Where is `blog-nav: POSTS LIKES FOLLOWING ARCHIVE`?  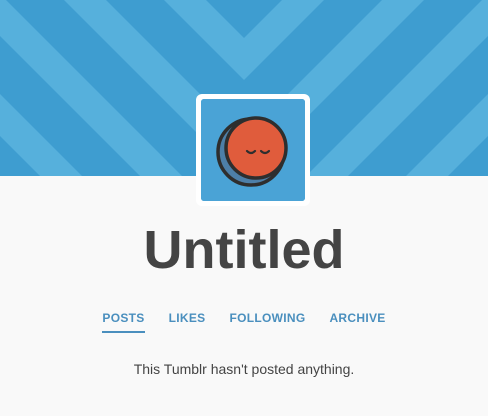
blog-nav: POSTS LIKES FOLLOWING ARCHIVE is located at coordinates (244, 322).